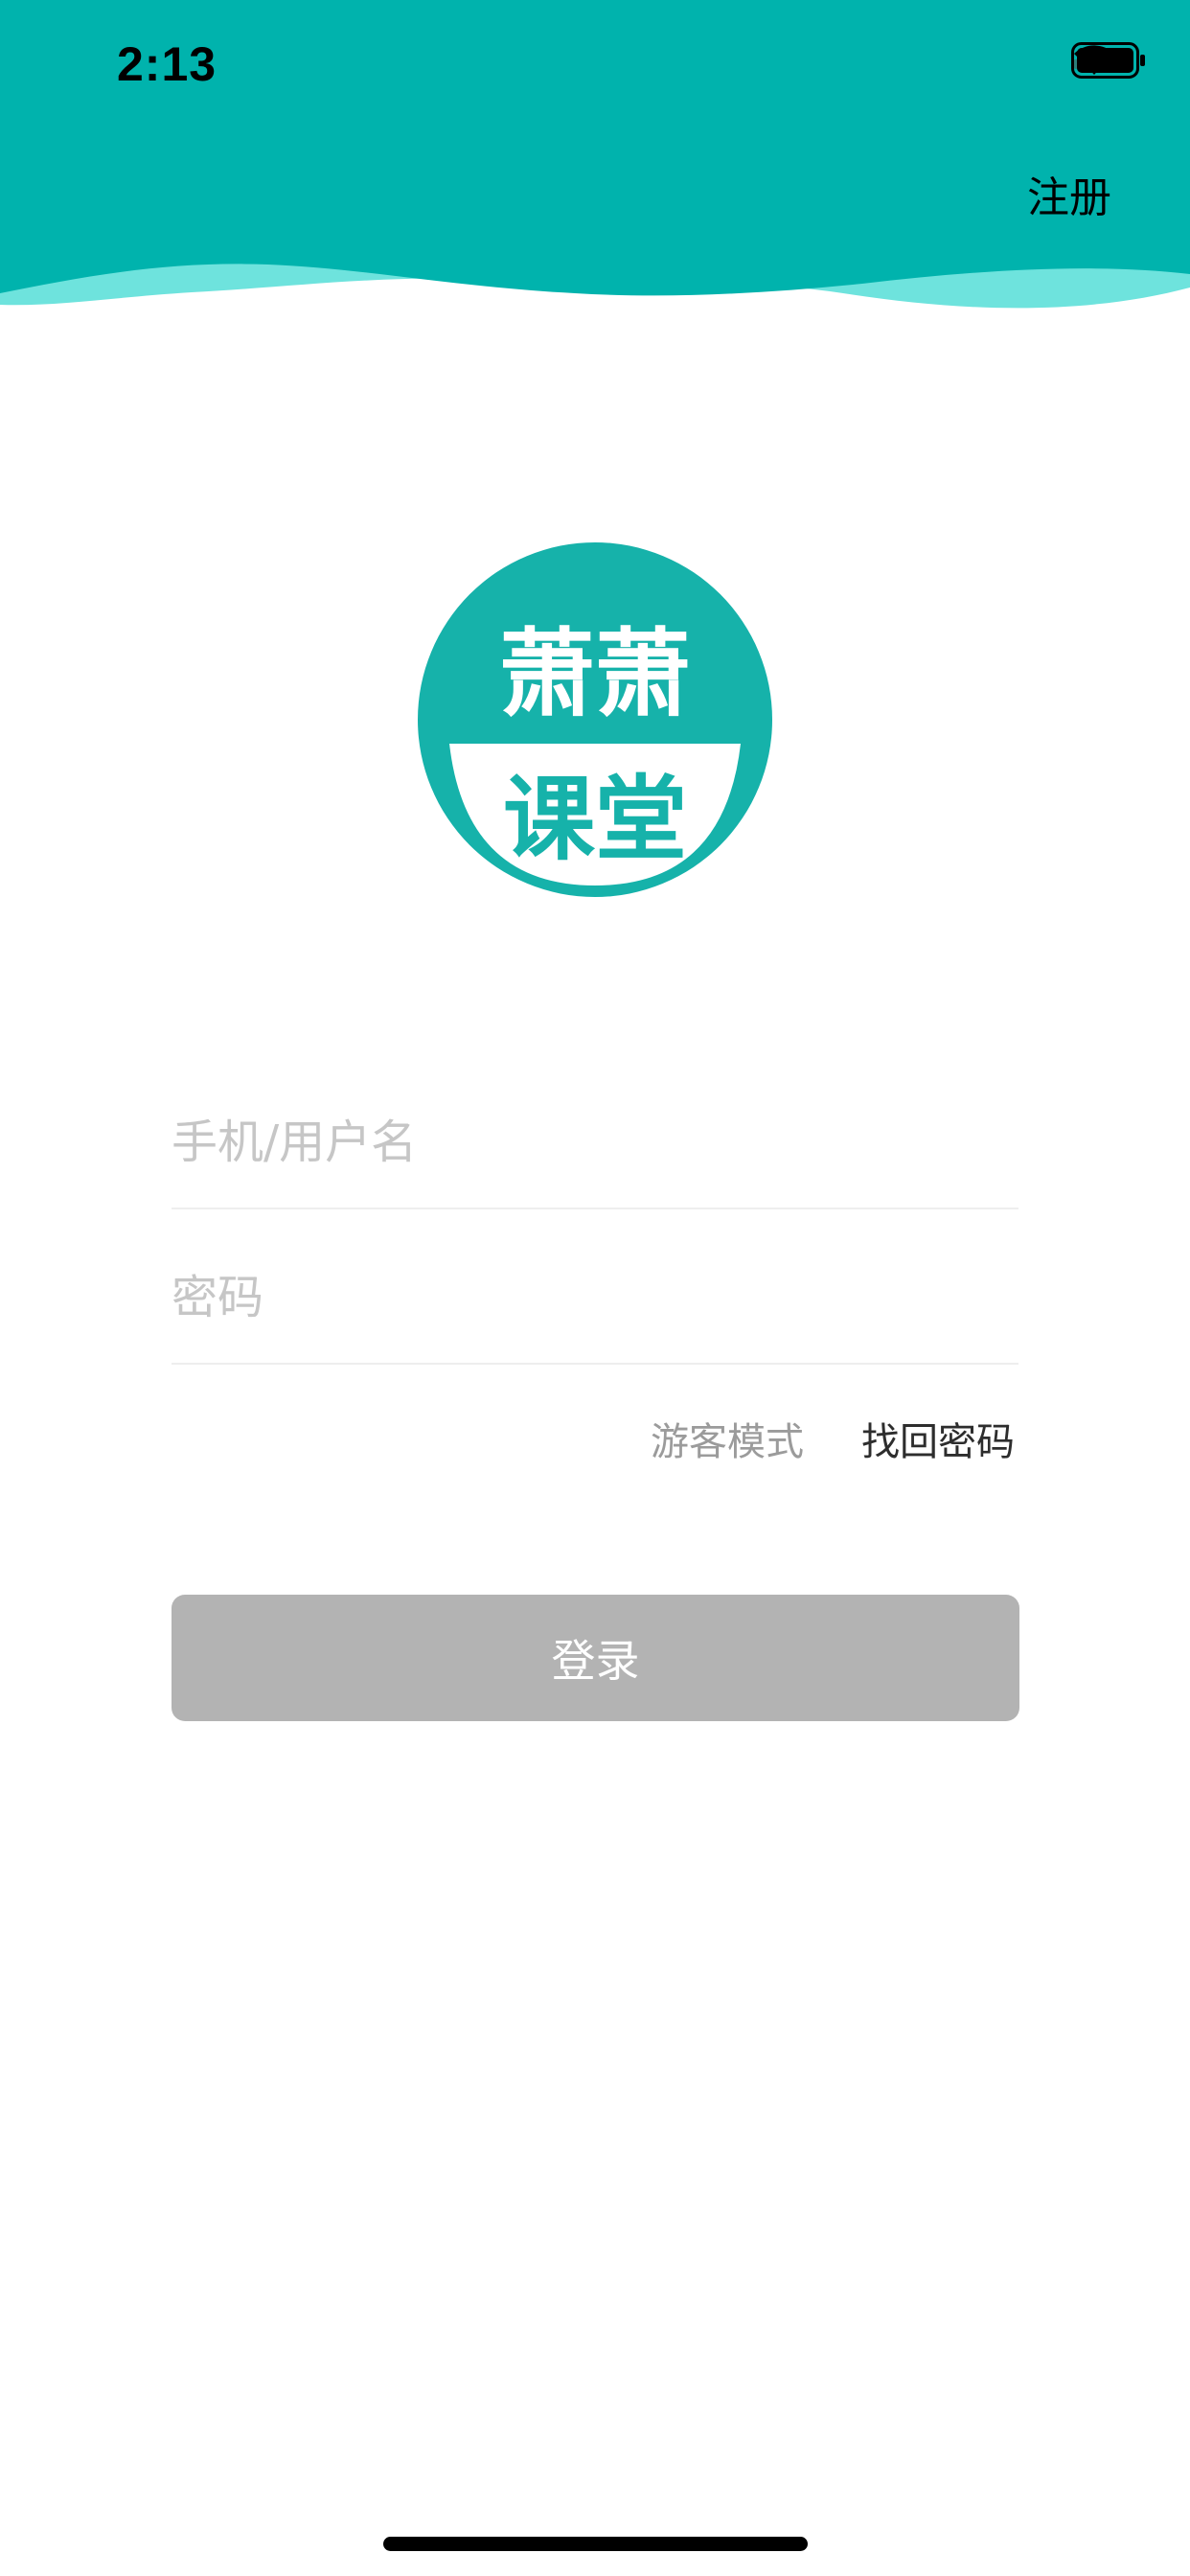 This screenshot has width=1190, height=2576. I want to click on form-links-row: 游客模式 找回密码, so click(595, 1436).